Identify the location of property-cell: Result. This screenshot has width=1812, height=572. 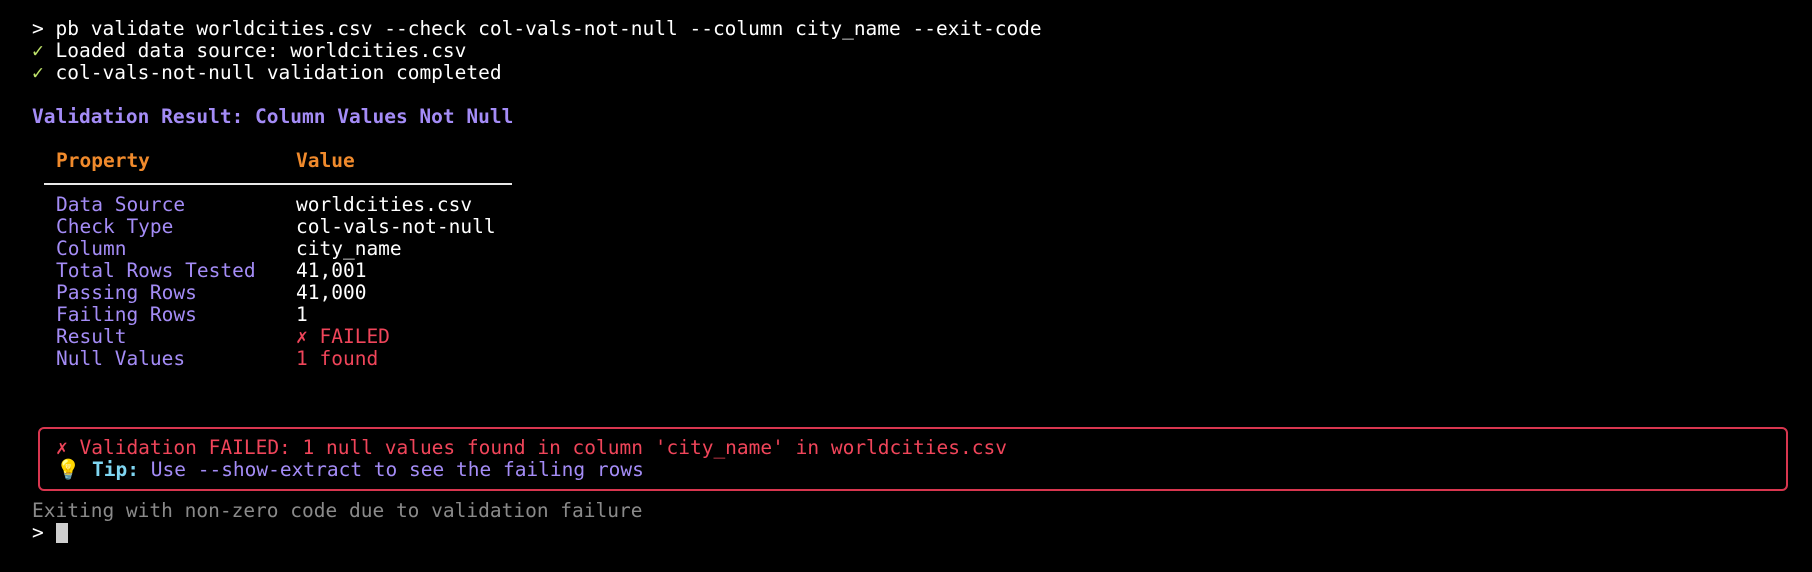
(91, 336).